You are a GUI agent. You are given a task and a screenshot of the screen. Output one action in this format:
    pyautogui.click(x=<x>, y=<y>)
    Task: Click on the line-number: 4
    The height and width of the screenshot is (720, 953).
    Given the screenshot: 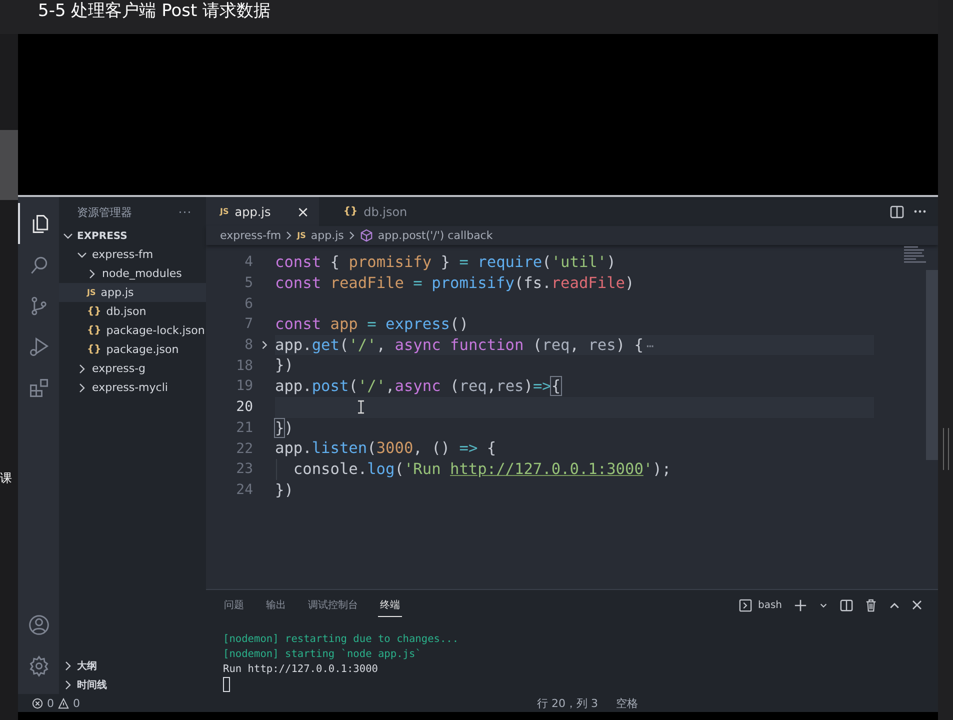 What is the action you would take?
    pyautogui.click(x=248, y=262)
    